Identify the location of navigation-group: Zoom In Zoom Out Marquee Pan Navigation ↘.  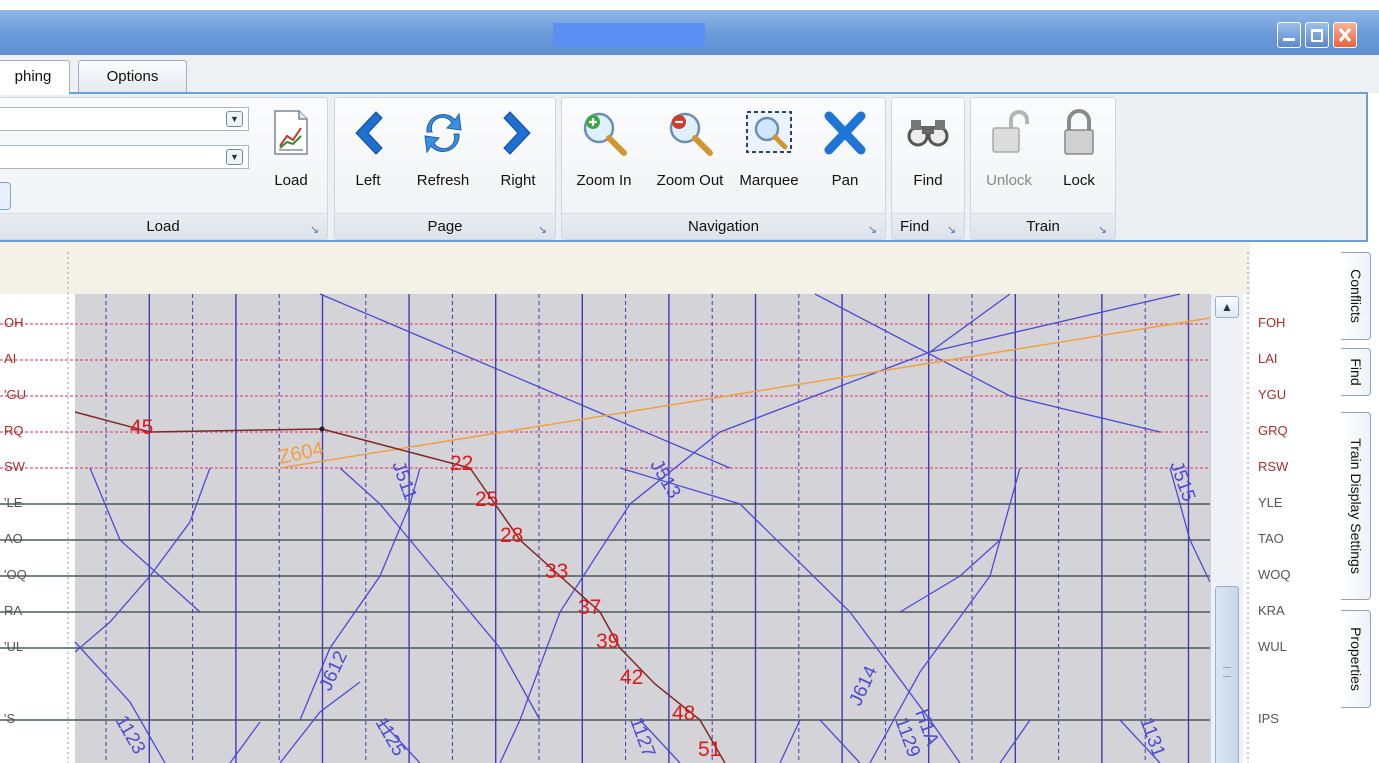
(723, 168).